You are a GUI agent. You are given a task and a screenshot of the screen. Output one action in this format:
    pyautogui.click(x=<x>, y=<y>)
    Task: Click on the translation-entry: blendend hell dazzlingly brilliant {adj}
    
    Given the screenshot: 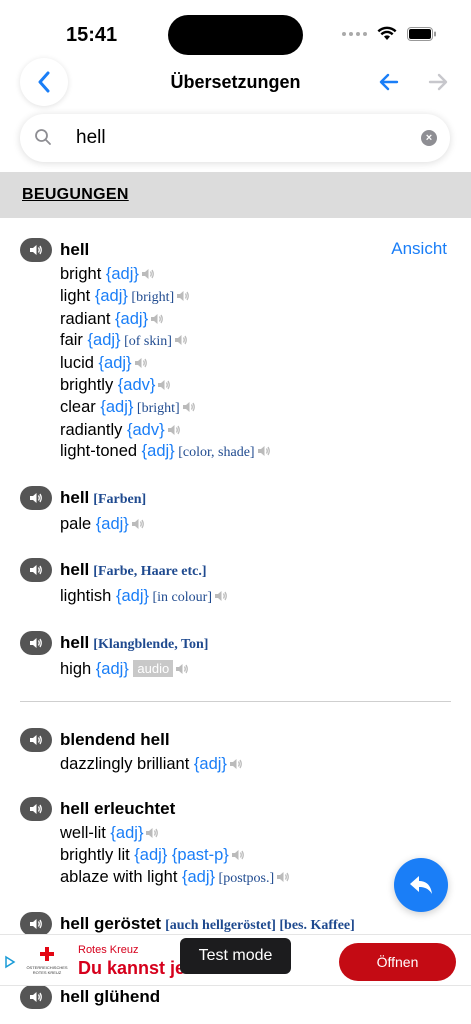 What is the action you would take?
    pyautogui.click(x=235, y=751)
    